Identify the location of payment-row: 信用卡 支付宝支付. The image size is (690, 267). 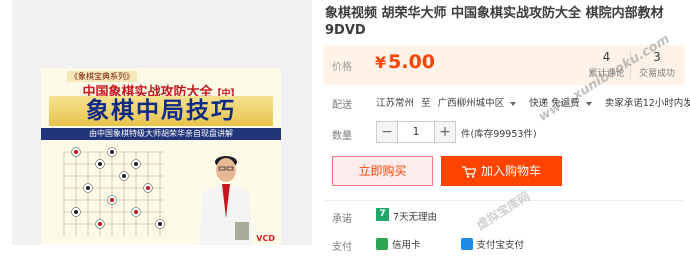
(450, 244).